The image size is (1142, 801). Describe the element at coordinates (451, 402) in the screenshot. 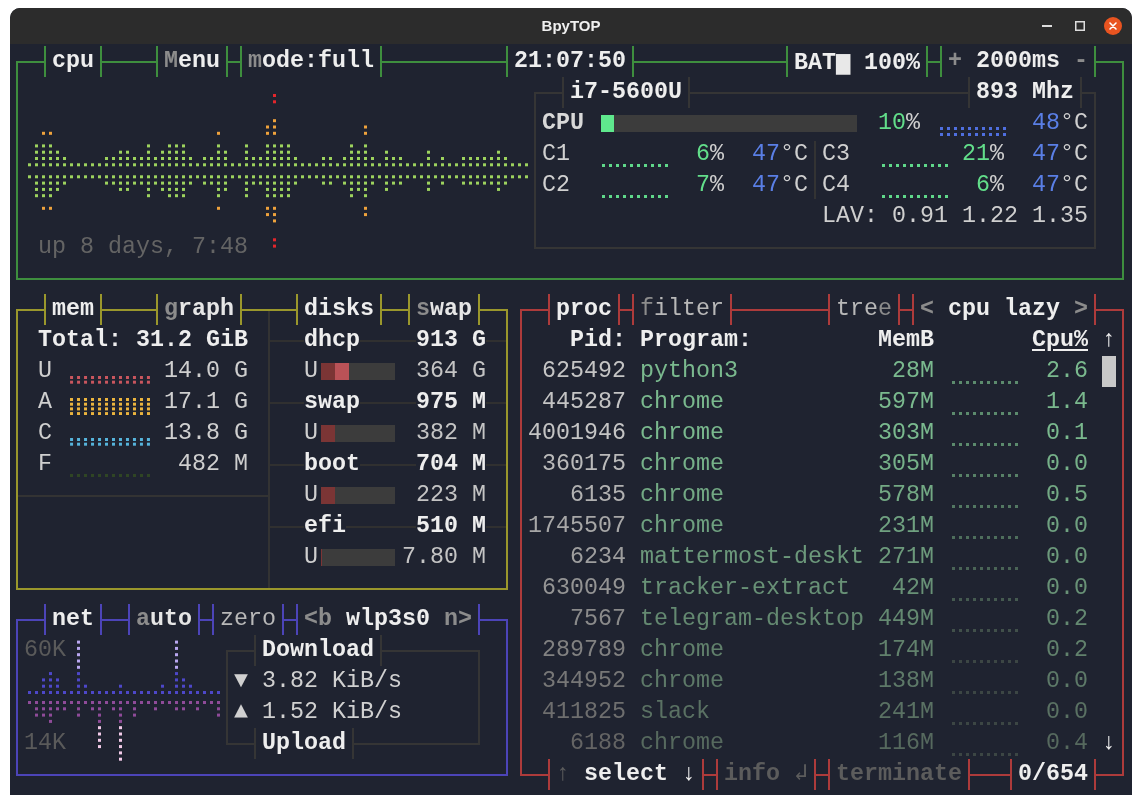

I see `disk-total: 975 M` at that location.